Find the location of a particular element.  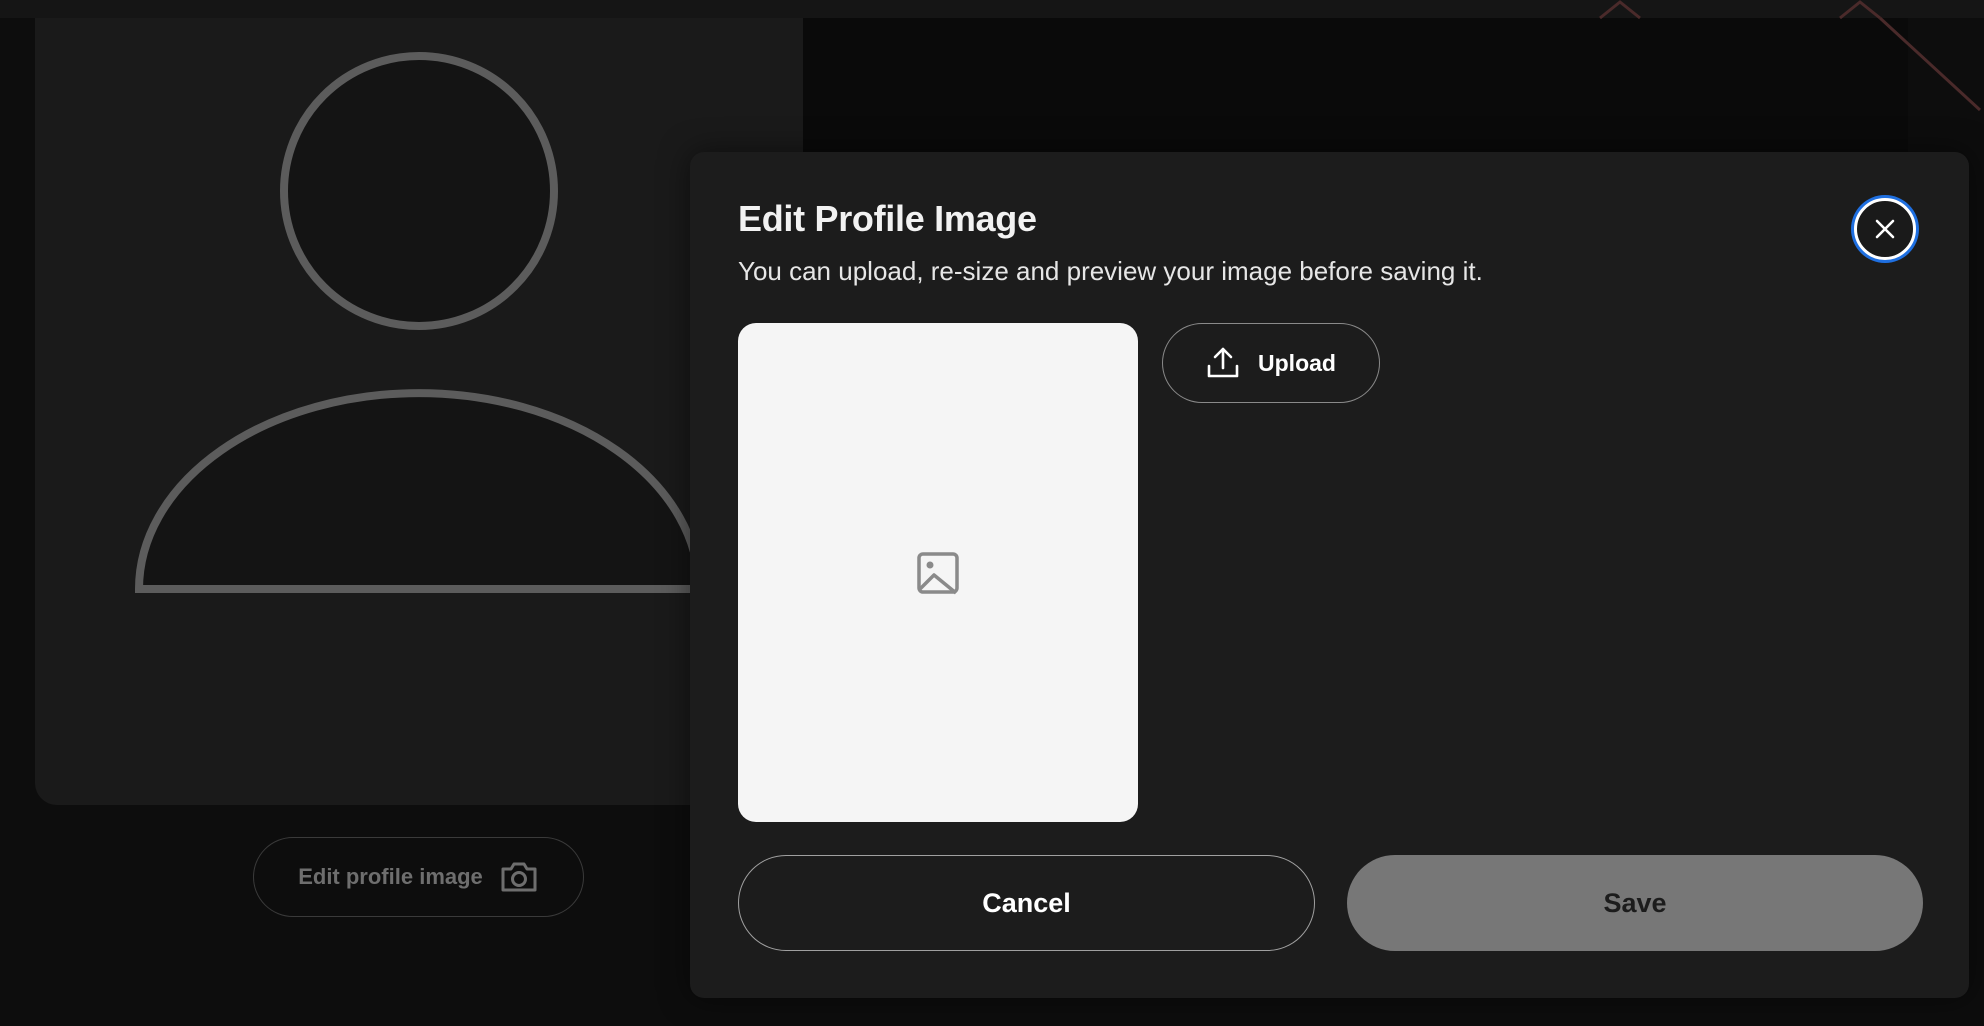

cancel-button: Cancel is located at coordinates (1026, 903).